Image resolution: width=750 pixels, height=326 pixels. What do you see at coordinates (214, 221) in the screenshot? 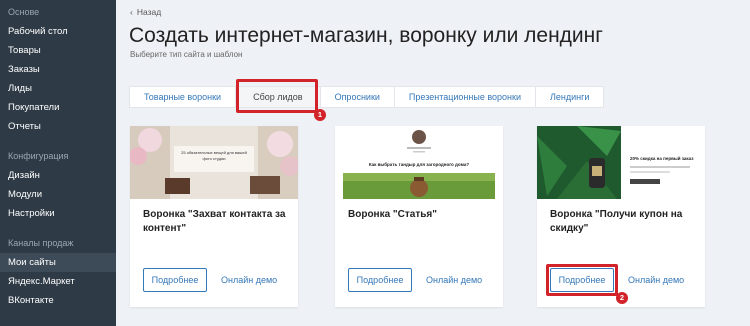
I see `template-name: Воронка "Захват контакта за контент"` at bounding box center [214, 221].